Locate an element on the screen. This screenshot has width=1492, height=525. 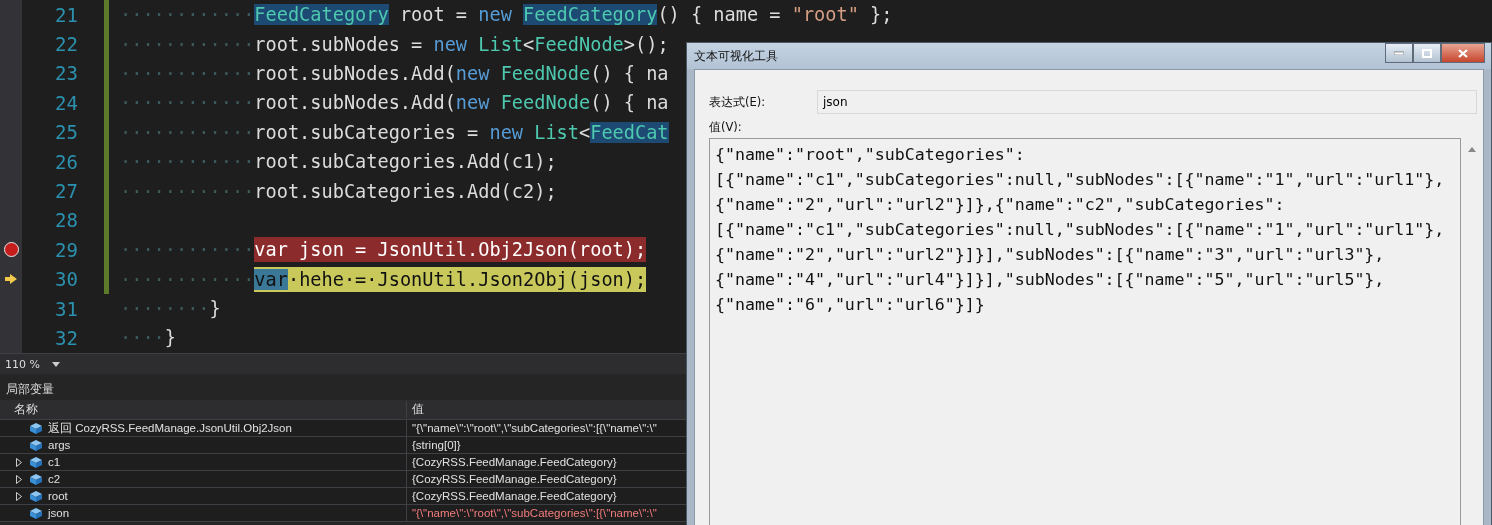
dialog-title: 文本可视化工具 is located at coordinates (736, 56).